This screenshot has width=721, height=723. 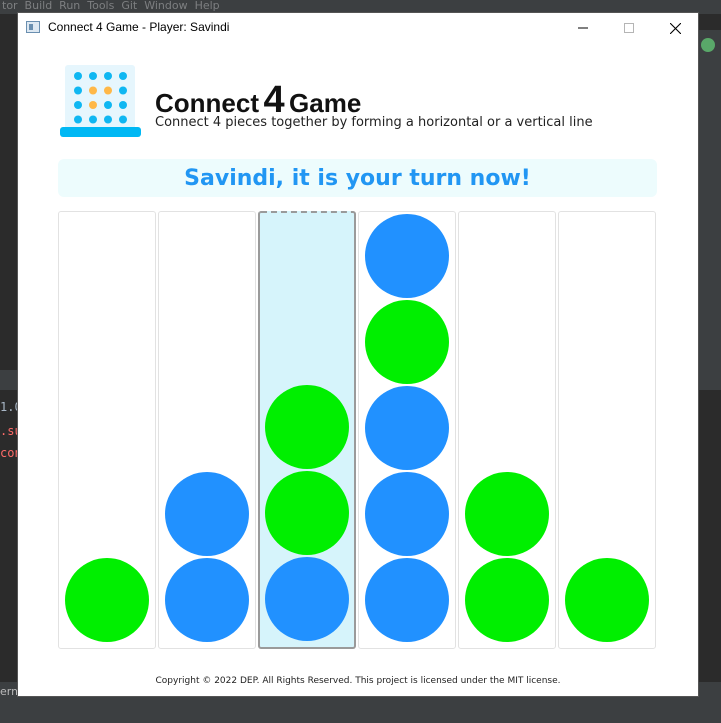 I want to click on turn-status-banner: Savindi, it is your turn now!, so click(x=357, y=178).